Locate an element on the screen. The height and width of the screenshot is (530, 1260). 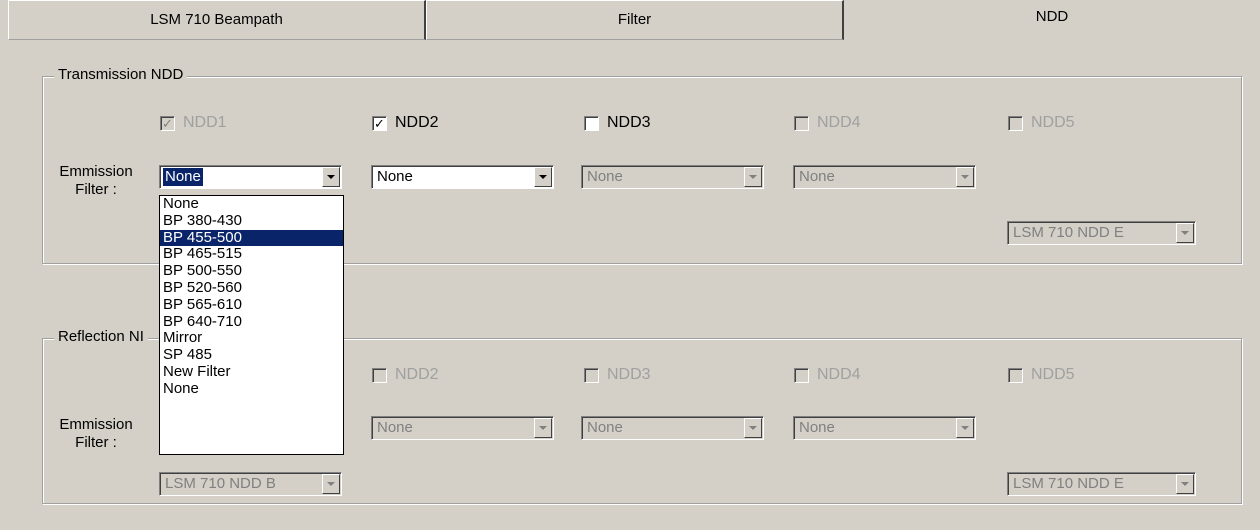
reflection-ndd2-checkbox: NDD2 is located at coordinates (405, 375).